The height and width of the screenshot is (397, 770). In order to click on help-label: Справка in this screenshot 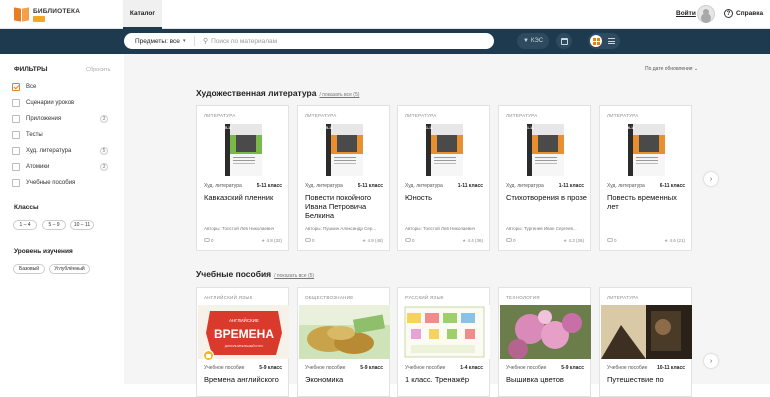, I will do `click(750, 13)`.